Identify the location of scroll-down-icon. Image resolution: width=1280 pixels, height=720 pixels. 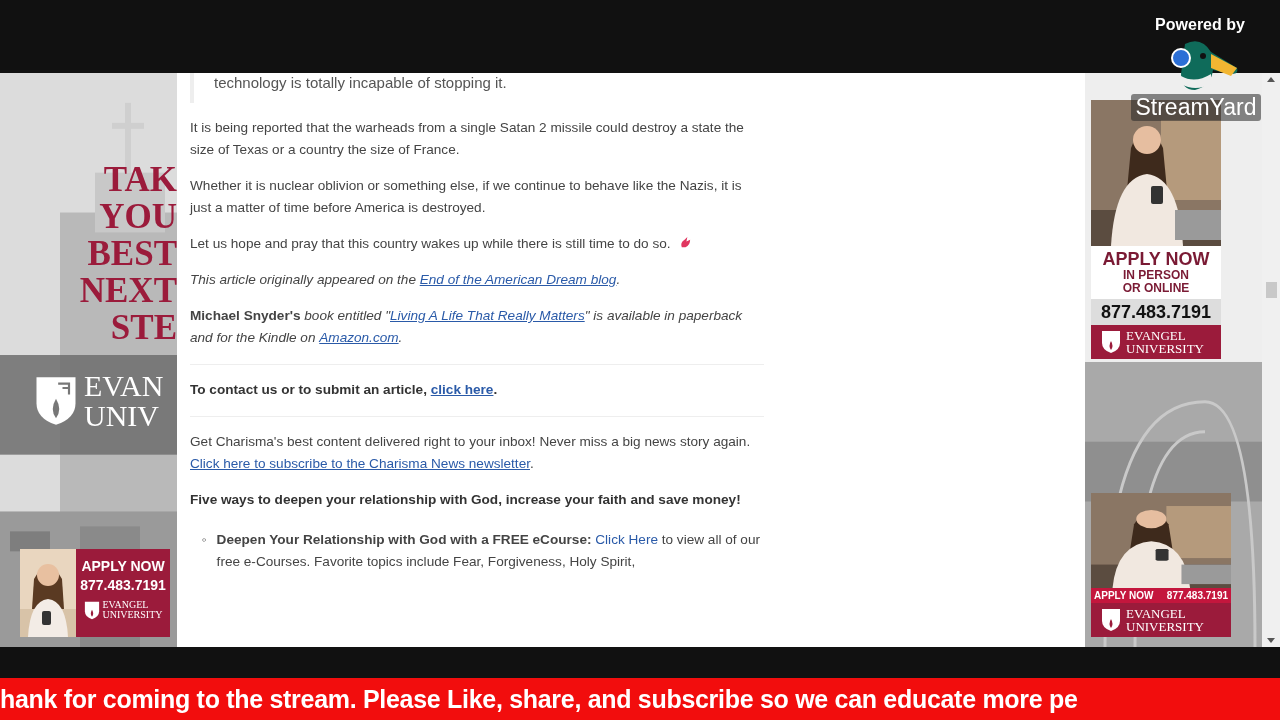
(1271, 640).